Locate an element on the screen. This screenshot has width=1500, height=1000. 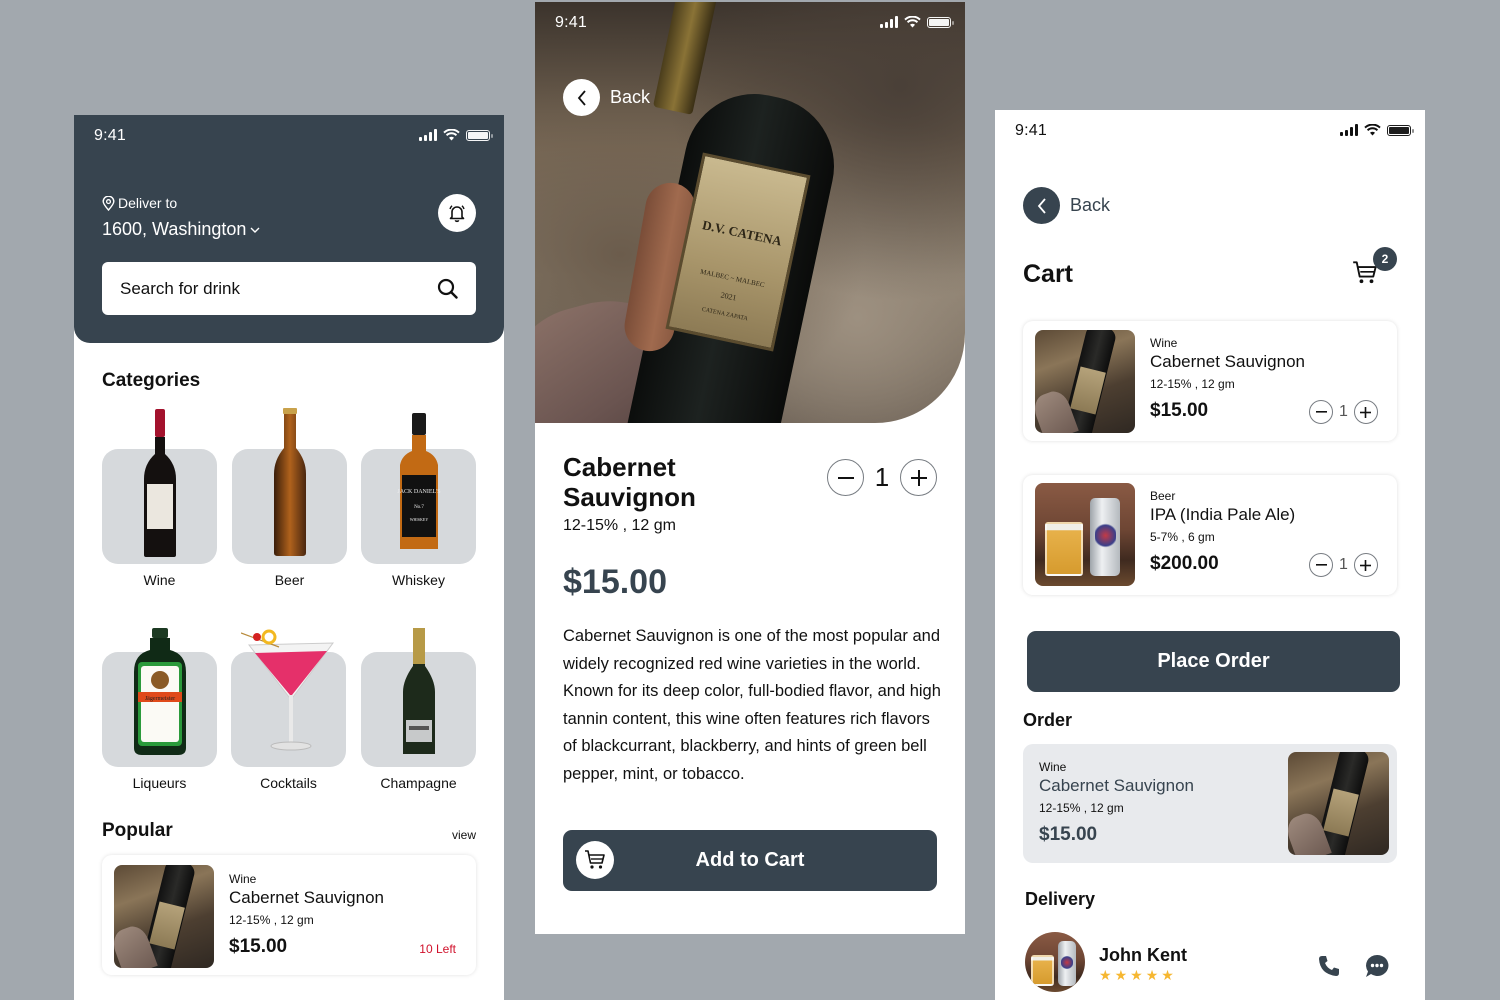
category-label: Whiskey is located at coordinates (418, 580).